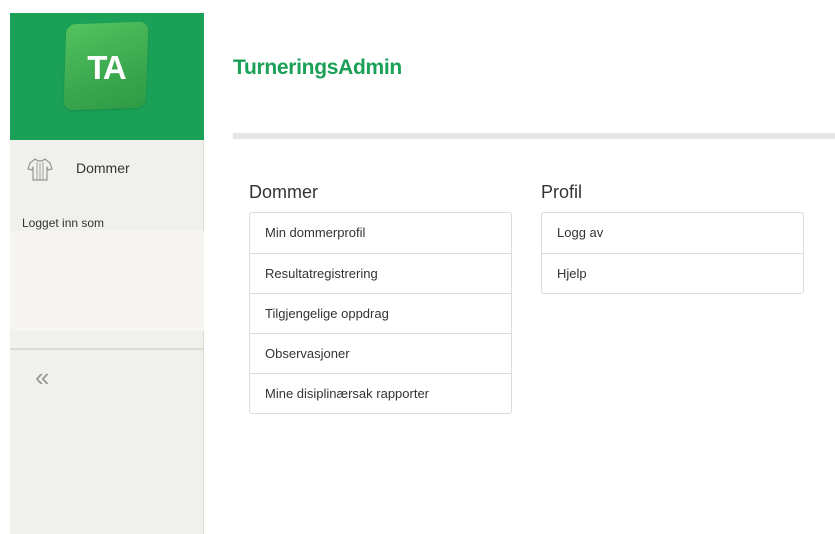 This screenshot has height=534, width=835. What do you see at coordinates (284, 192) in the screenshot?
I see `dommer-heading: Dommer` at bounding box center [284, 192].